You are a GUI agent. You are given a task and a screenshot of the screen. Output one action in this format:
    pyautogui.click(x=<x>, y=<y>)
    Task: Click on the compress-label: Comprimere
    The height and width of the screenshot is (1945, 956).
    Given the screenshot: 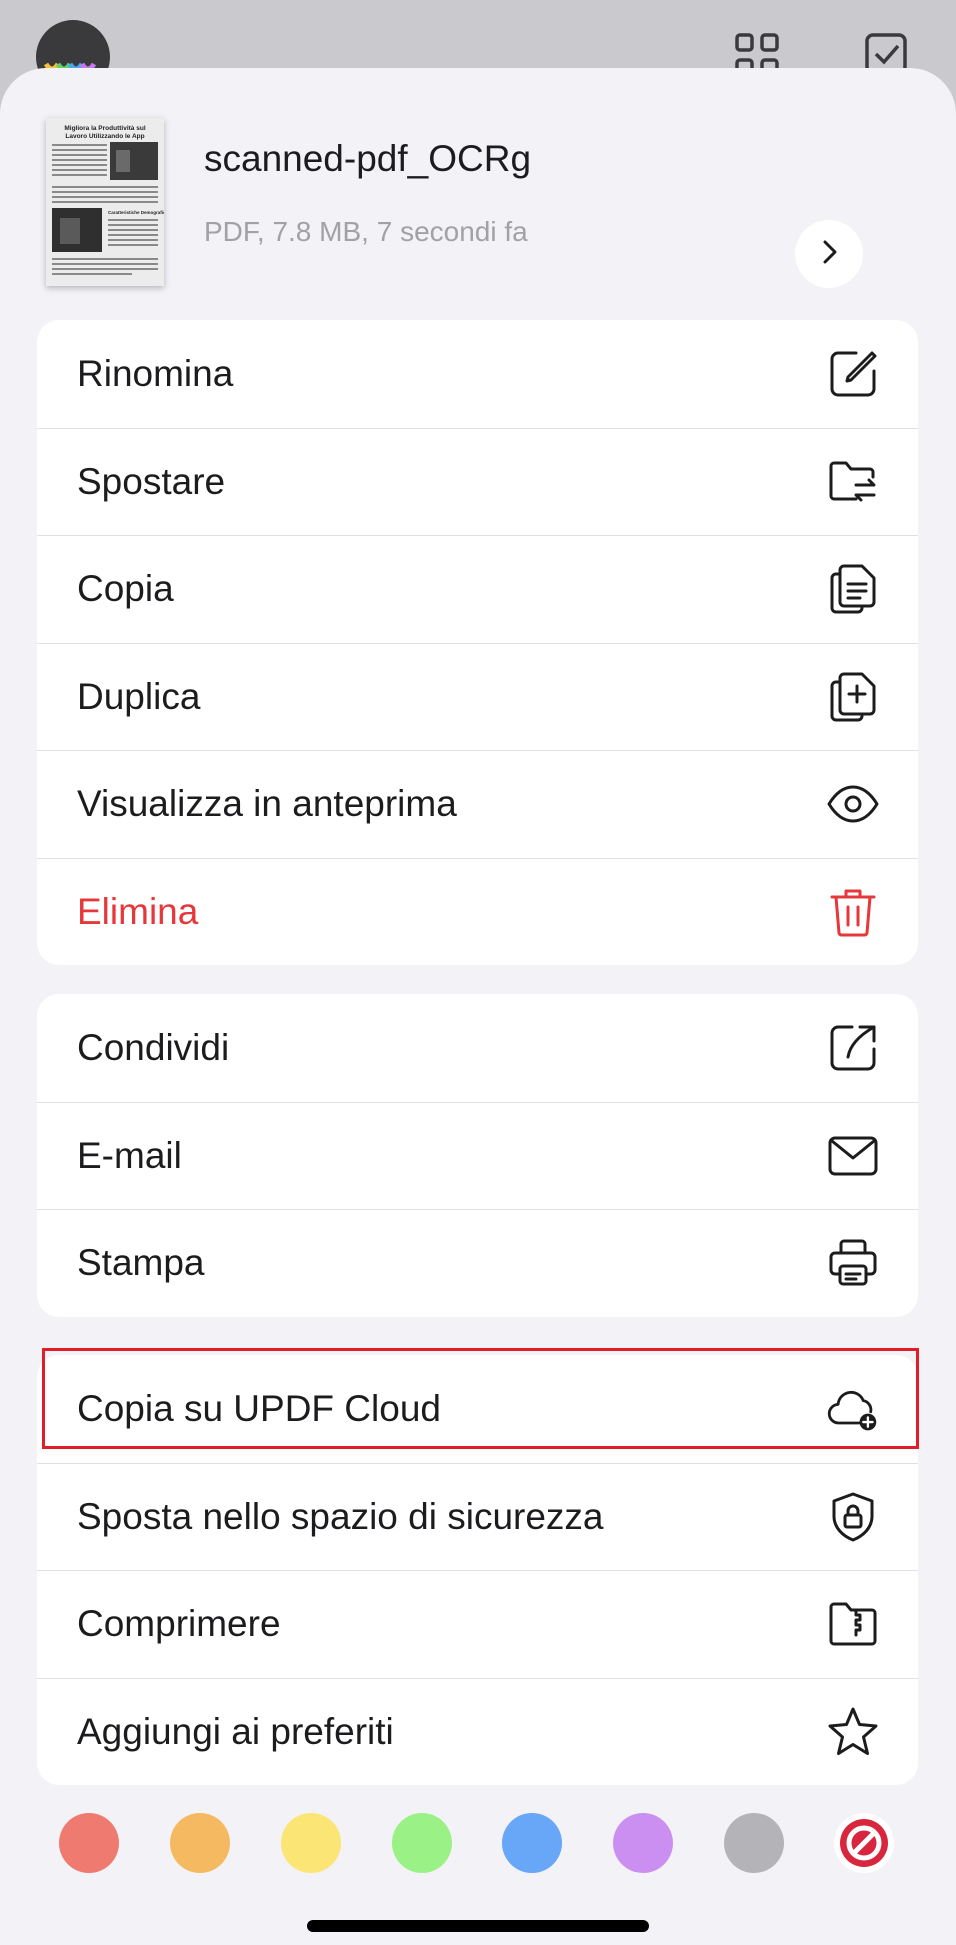 What is the action you would take?
    pyautogui.click(x=179, y=1624)
    